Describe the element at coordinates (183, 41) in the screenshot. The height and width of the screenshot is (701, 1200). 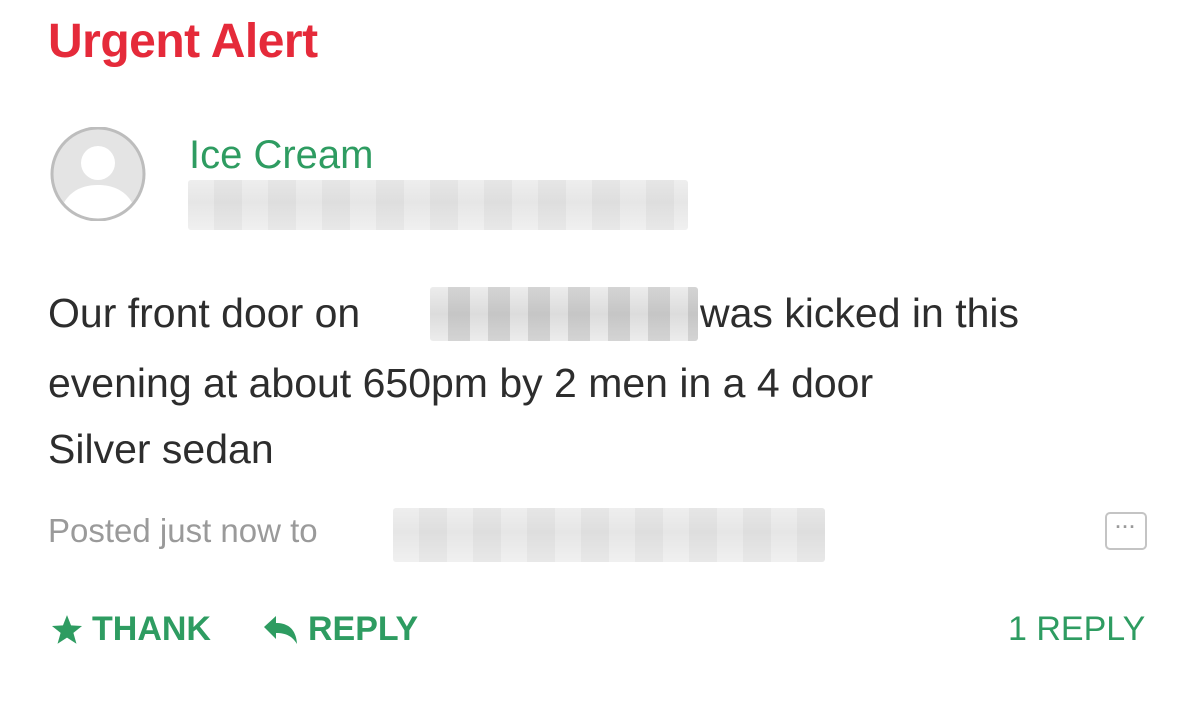
I see `alert-title: Urgent Alert` at that location.